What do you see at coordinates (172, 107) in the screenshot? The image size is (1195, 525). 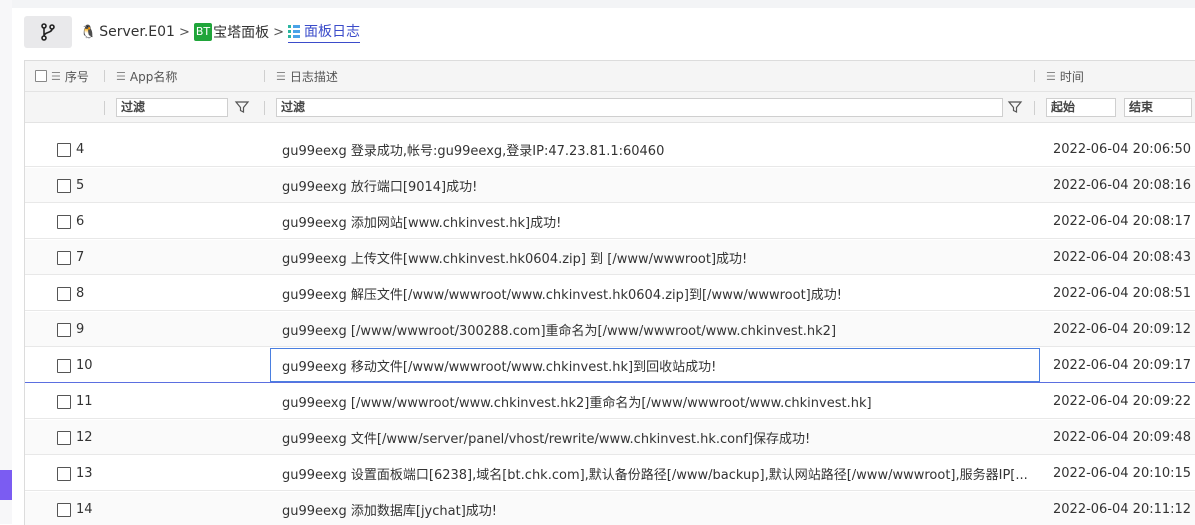 I see `app-filter-input: 过滤` at bounding box center [172, 107].